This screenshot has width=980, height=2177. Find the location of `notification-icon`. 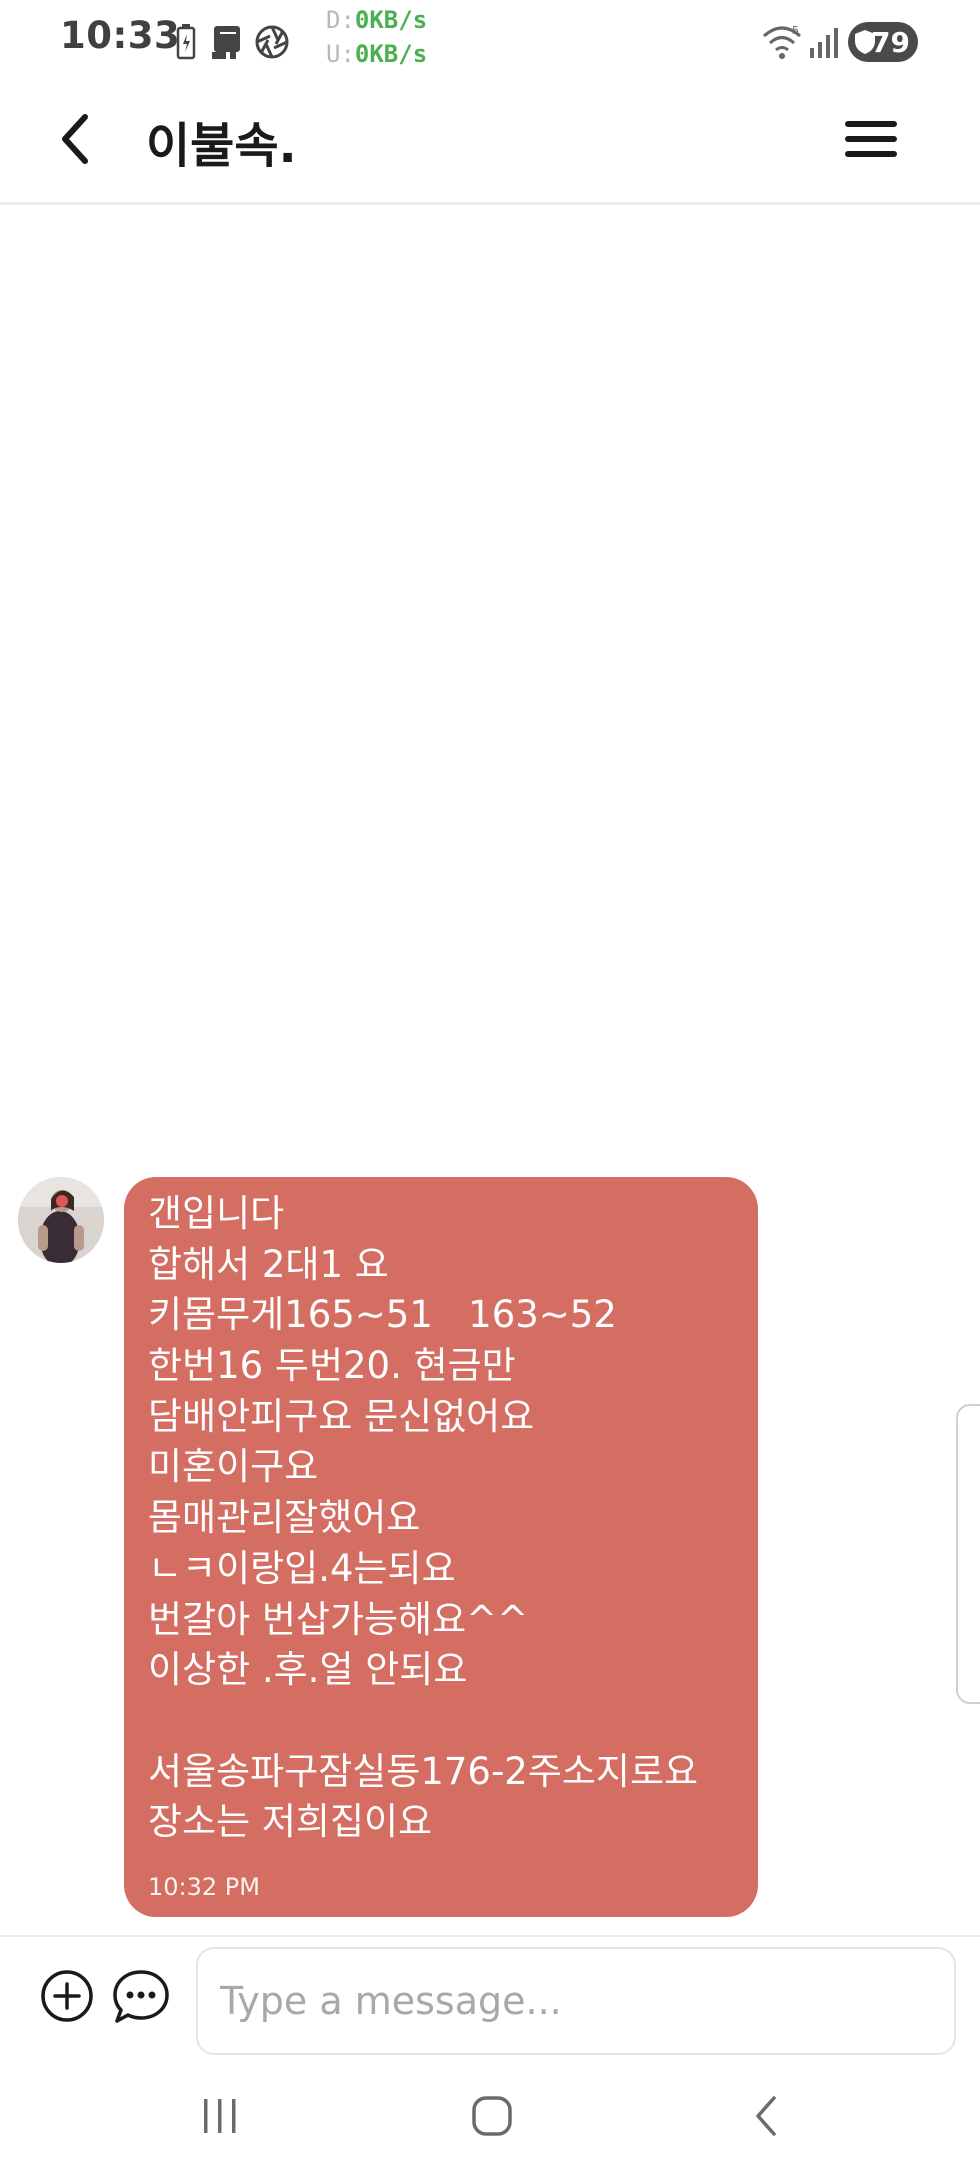

notification-icon is located at coordinates (228, 44).